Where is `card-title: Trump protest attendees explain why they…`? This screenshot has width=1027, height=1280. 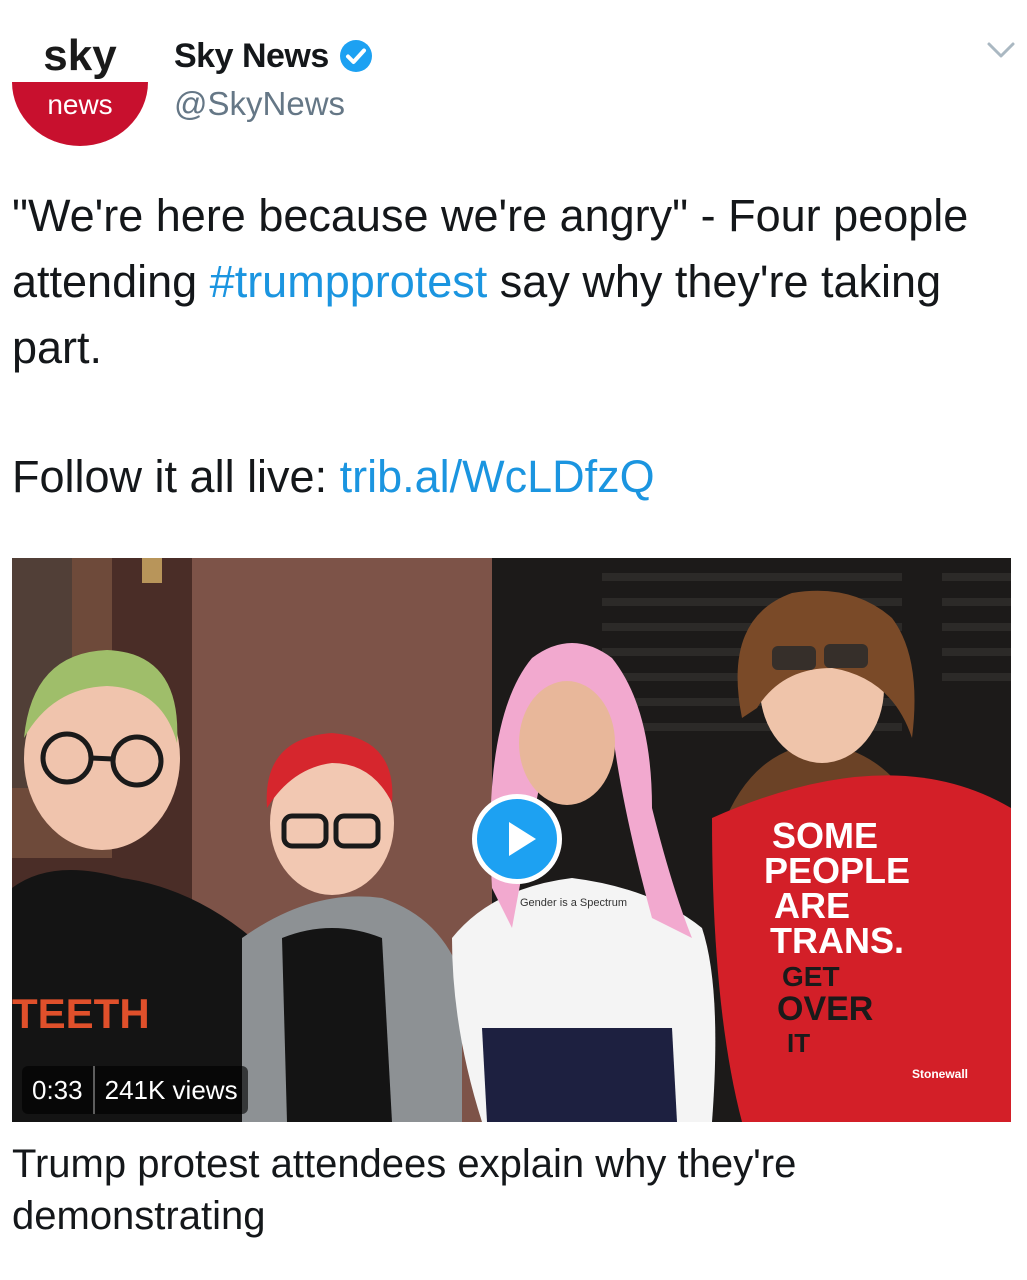 card-title: Trump protest attendees explain why they… is located at coordinates (507, 1190).